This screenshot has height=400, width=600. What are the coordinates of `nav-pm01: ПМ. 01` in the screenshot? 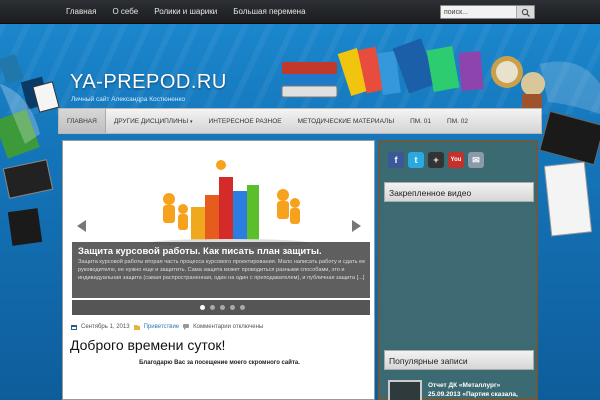 It's located at (420, 121).